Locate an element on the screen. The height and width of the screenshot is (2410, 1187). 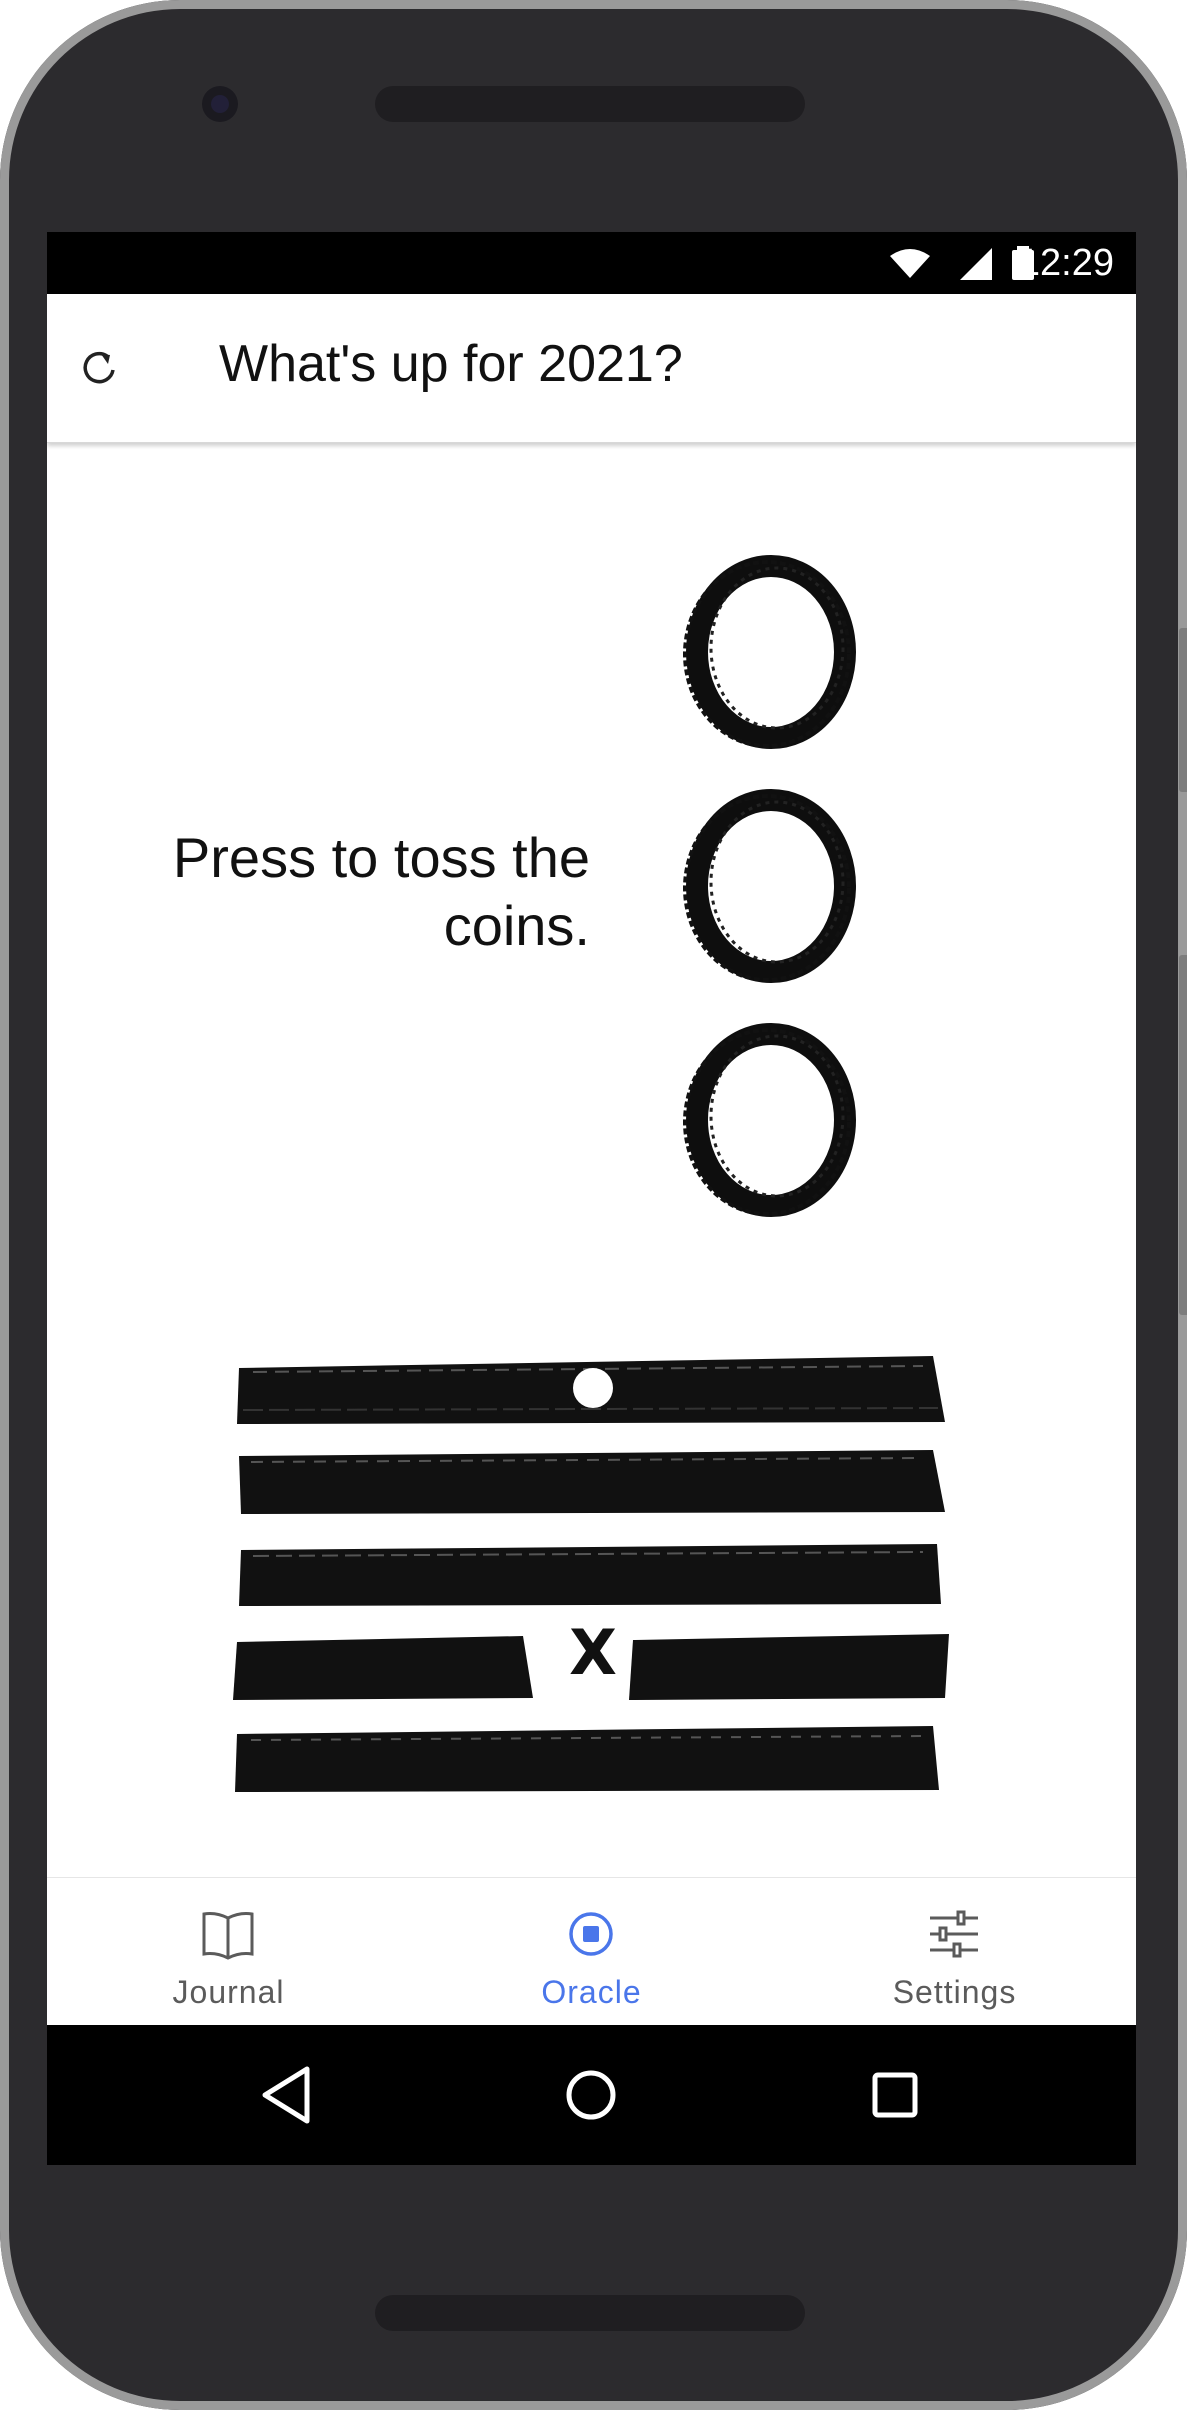
oracle-icon is located at coordinates (591, 1934).